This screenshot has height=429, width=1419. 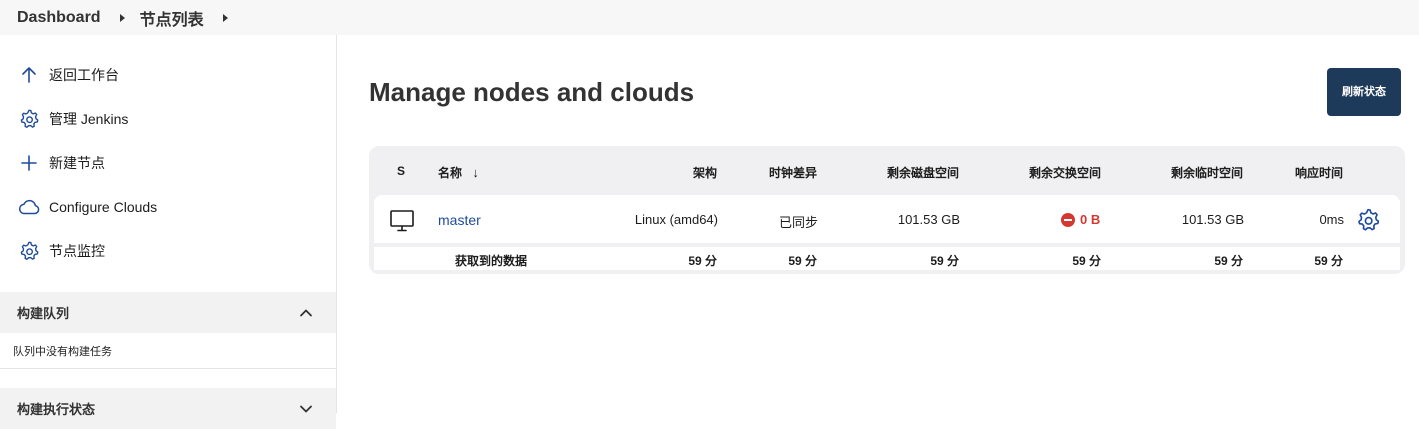 I want to click on header-clock: 时钟差异, so click(x=767, y=172).